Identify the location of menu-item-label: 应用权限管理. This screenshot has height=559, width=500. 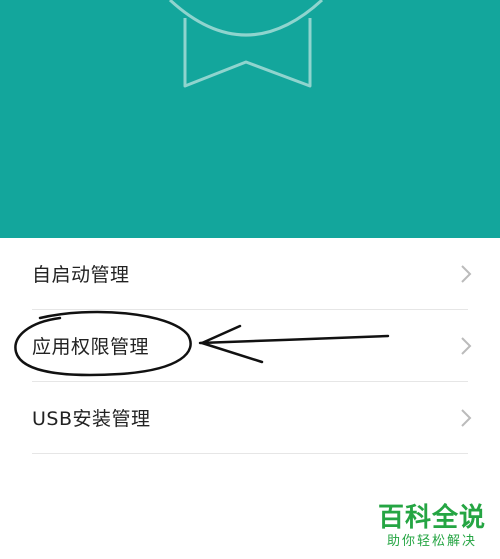
(91, 347).